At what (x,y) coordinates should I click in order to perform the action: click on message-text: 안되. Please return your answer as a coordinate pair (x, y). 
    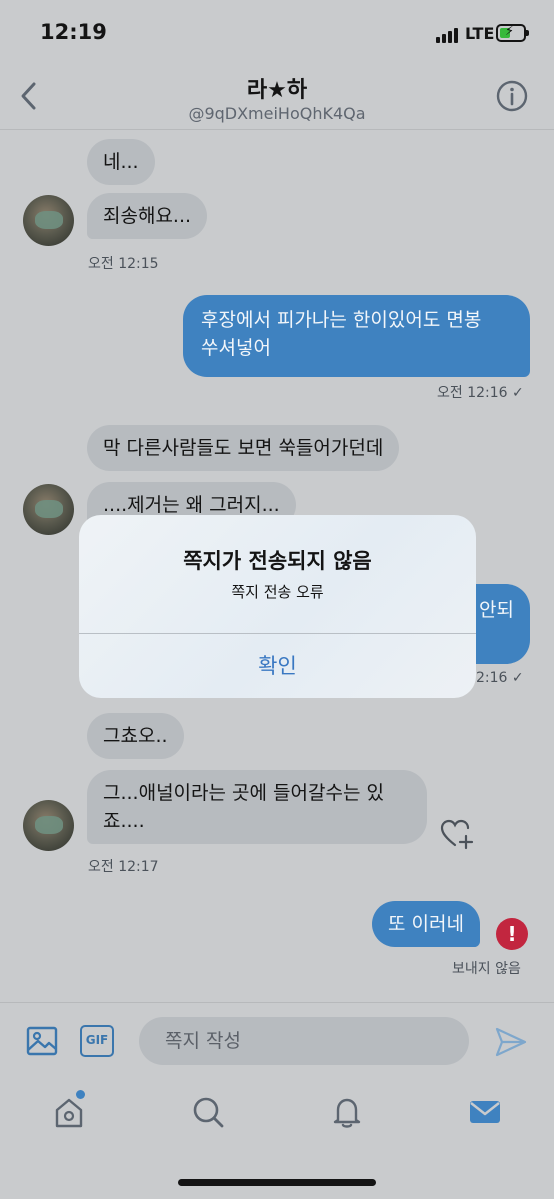
    Looking at the image, I should click on (496, 610).